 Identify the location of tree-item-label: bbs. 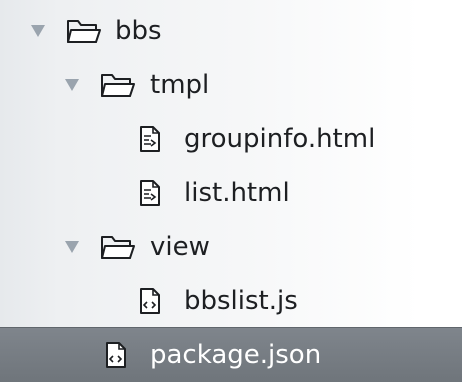
(138, 31).